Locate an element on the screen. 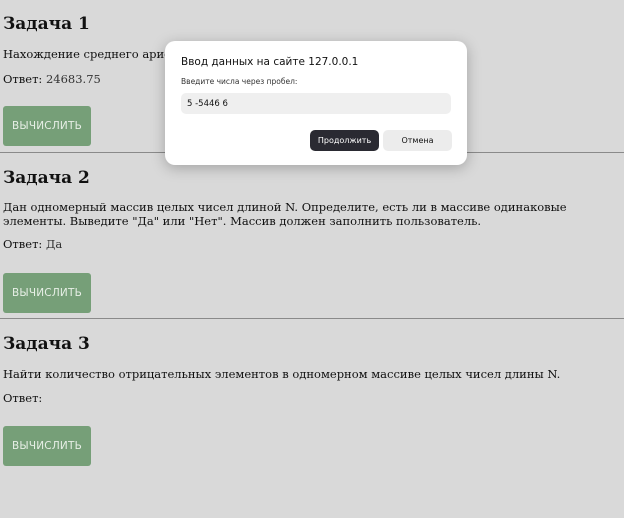  dialog-prompt: Введите числа через пробел: is located at coordinates (239, 81).